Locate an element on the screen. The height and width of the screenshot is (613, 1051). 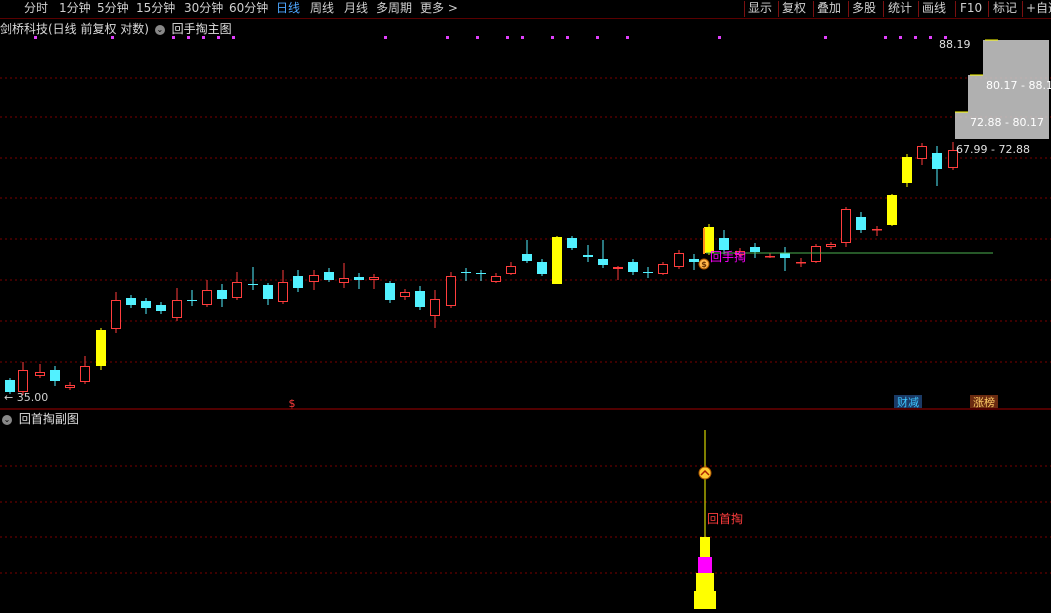
event-tag-1: 涨榜 is located at coordinates (984, 402).